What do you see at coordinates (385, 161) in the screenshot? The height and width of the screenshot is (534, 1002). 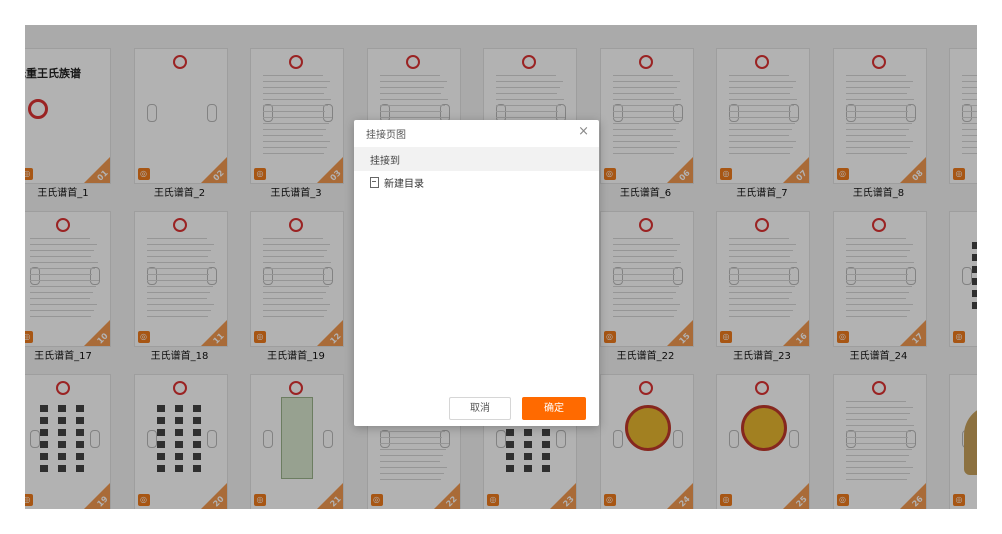 I see `attach-to-label: 挂接到` at bounding box center [385, 161].